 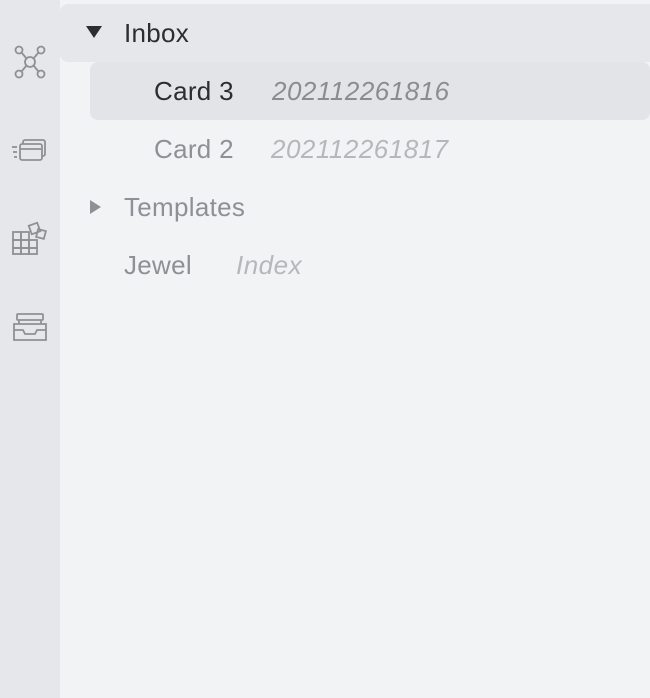 What do you see at coordinates (30, 62) in the screenshot?
I see `graph-icon` at bounding box center [30, 62].